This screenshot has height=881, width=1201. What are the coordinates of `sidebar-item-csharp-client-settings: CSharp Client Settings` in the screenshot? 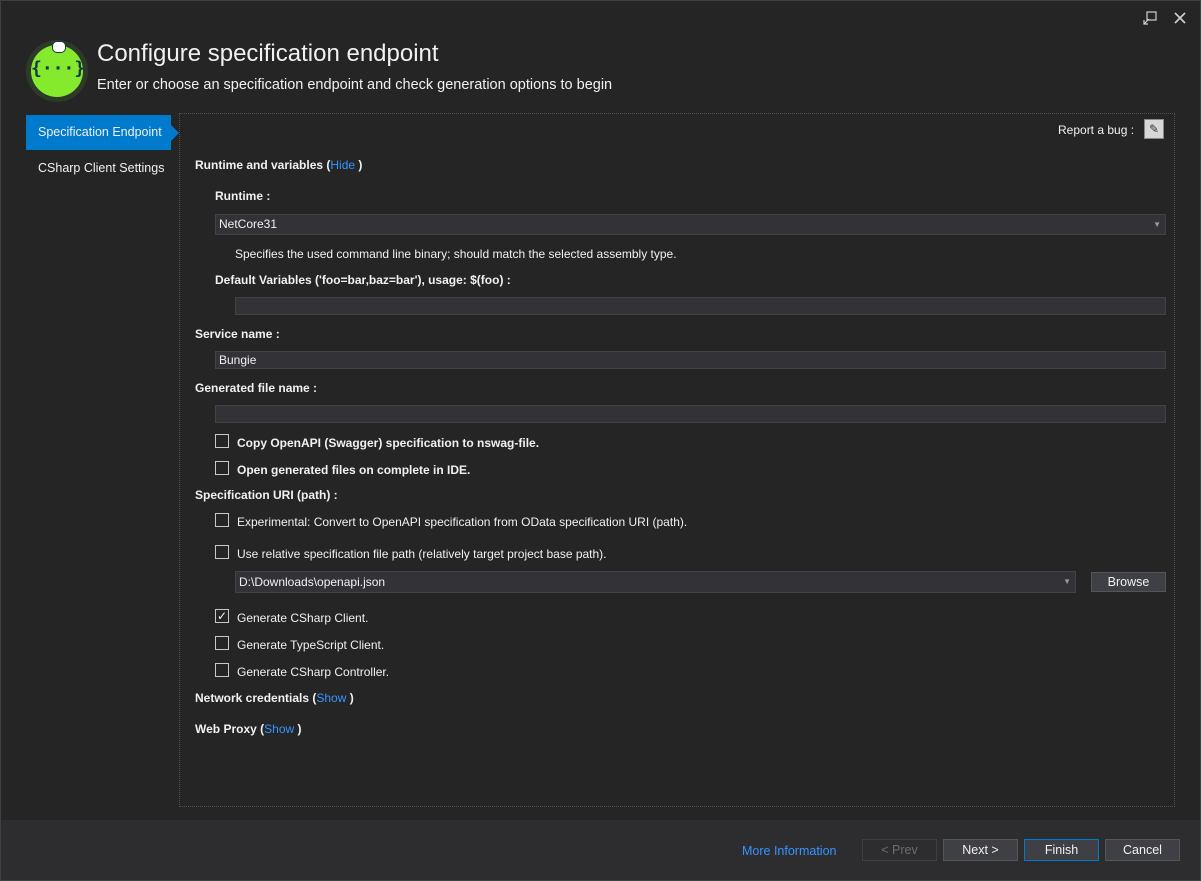 It's located at (98, 168).